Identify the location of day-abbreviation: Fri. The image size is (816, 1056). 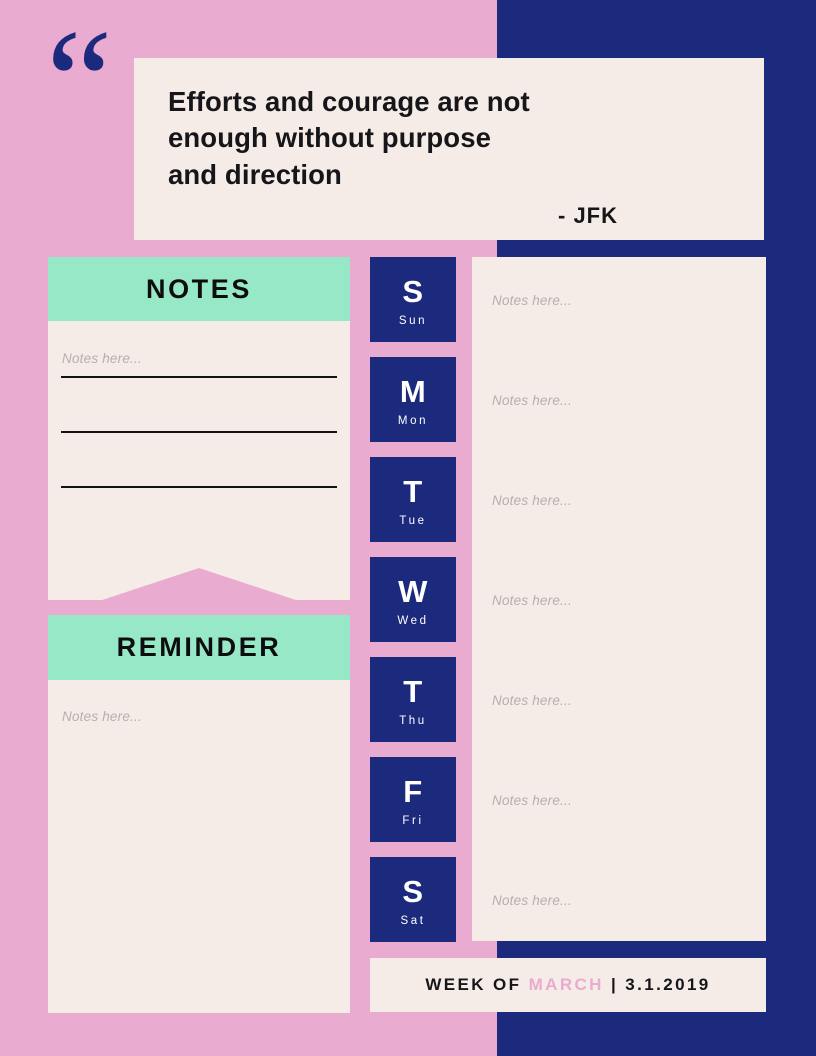
(413, 820).